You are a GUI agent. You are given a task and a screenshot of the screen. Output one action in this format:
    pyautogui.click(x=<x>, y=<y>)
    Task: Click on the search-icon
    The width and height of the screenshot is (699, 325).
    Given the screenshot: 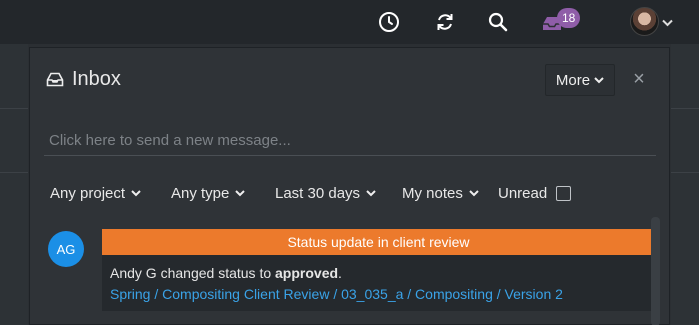 What is the action you would take?
    pyautogui.click(x=498, y=22)
    